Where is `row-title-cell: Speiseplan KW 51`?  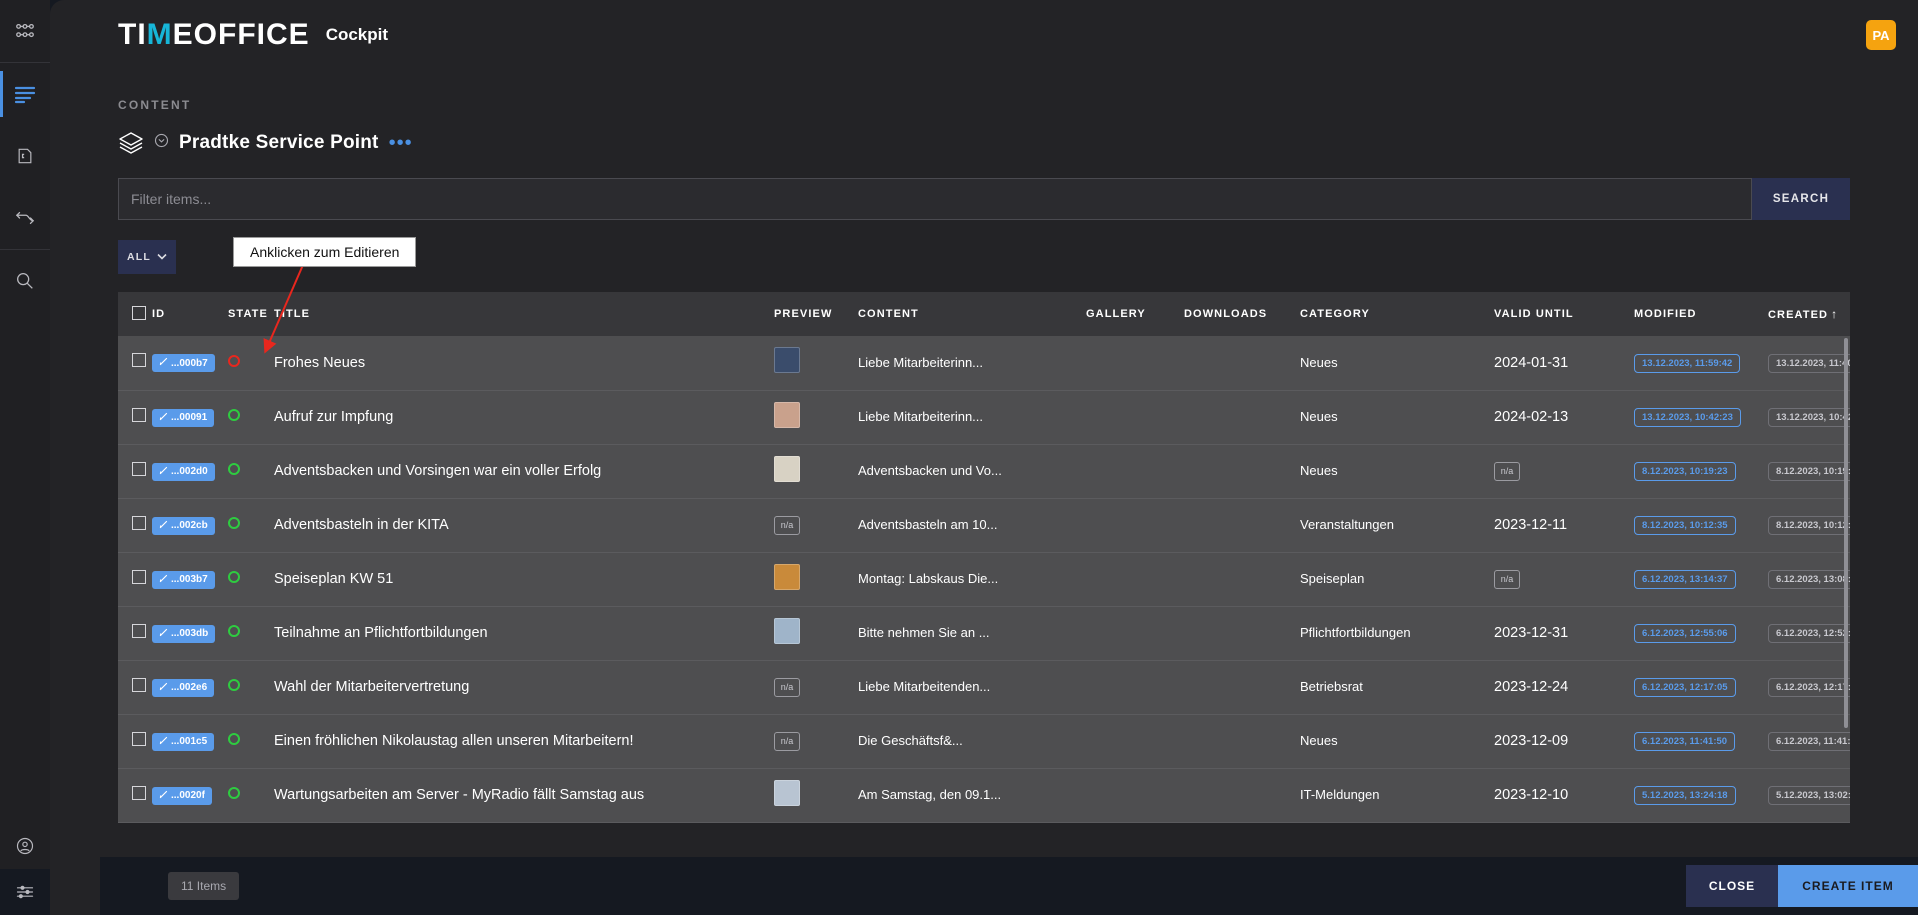 row-title-cell: Speiseplan KW 51 is located at coordinates (524, 579).